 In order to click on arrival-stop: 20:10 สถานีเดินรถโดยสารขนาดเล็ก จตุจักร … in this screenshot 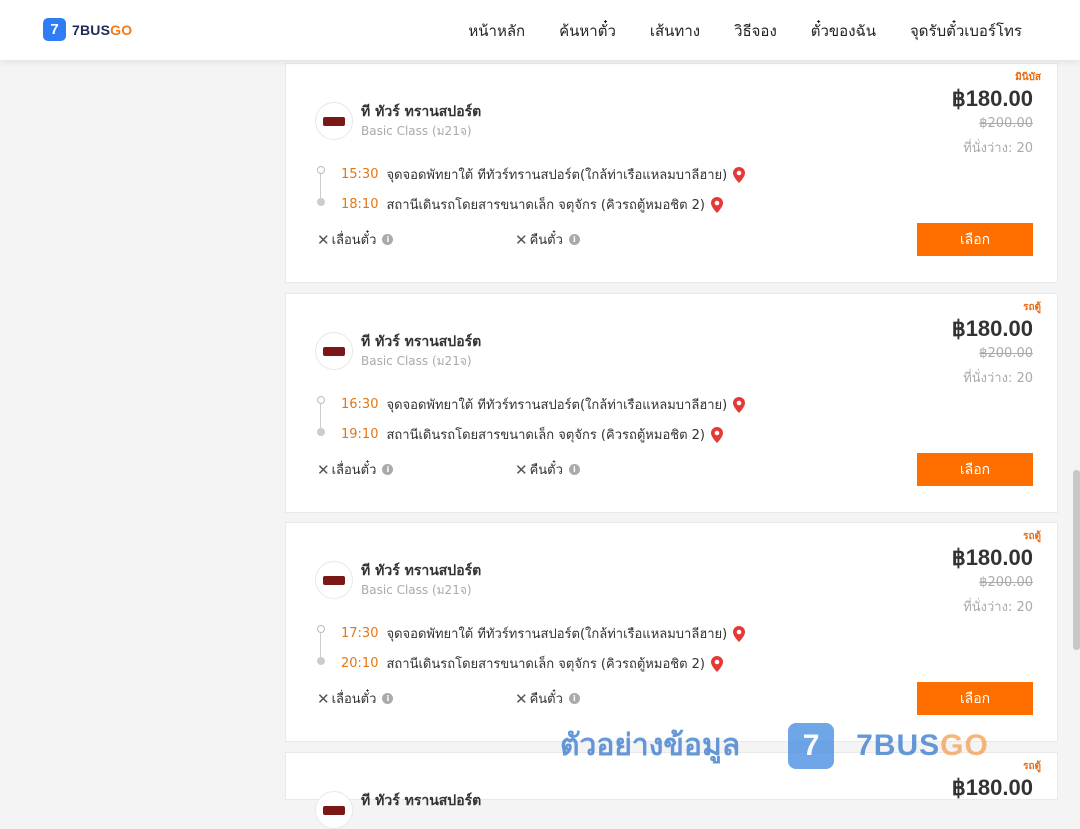, I will do `click(532, 663)`.